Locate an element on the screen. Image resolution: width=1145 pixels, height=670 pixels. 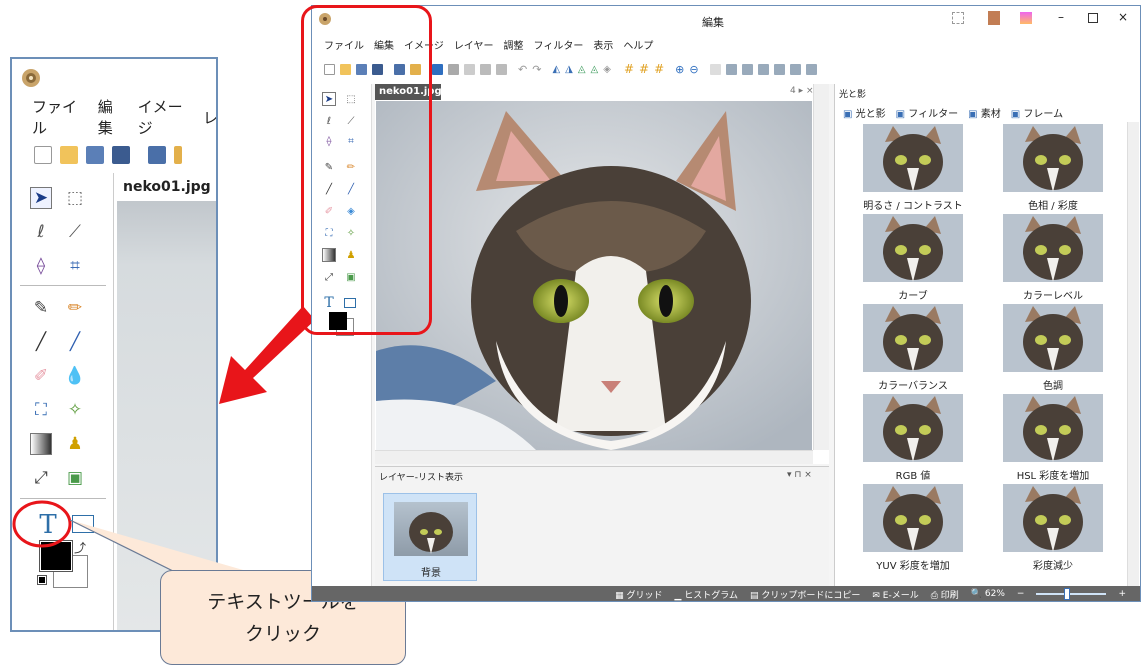
smudge-icon: ⤢ is located at coordinates (41, 478).